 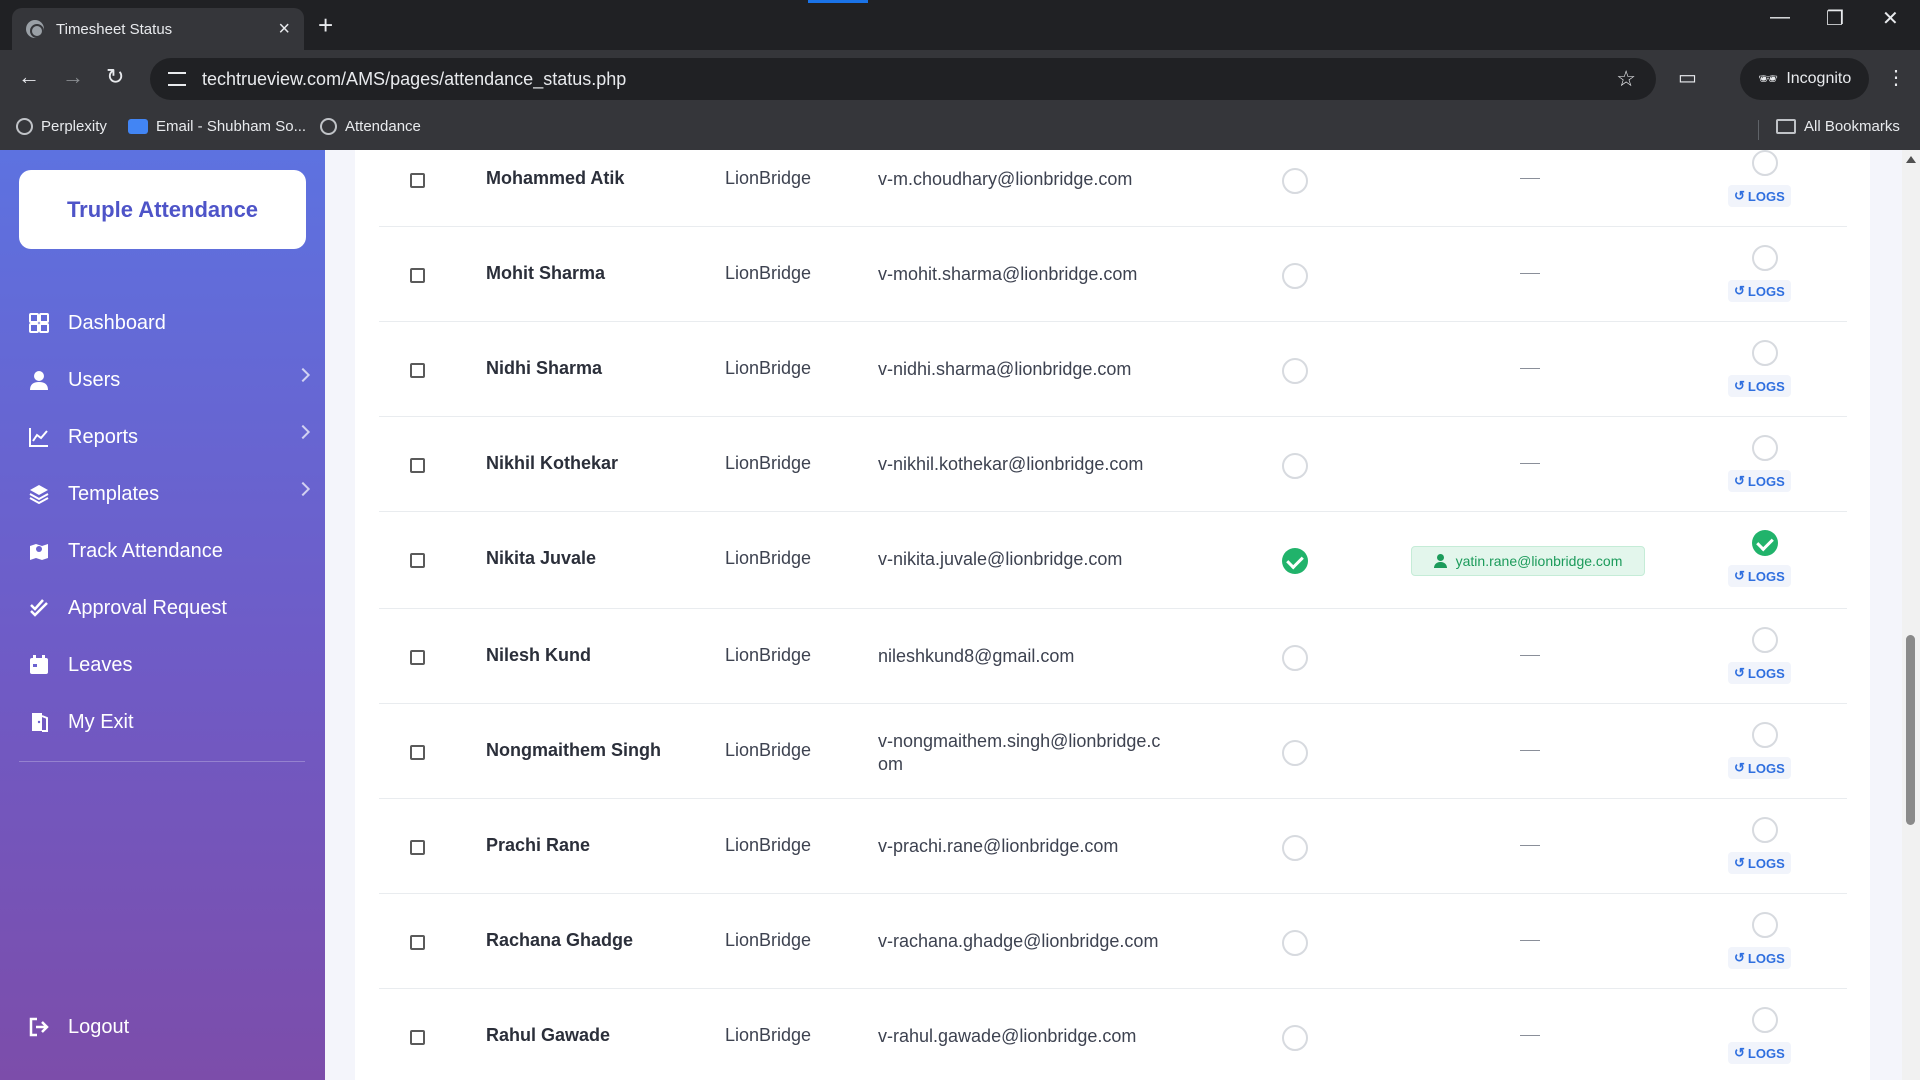 I want to click on back-icon: ←, so click(x=29, y=77).